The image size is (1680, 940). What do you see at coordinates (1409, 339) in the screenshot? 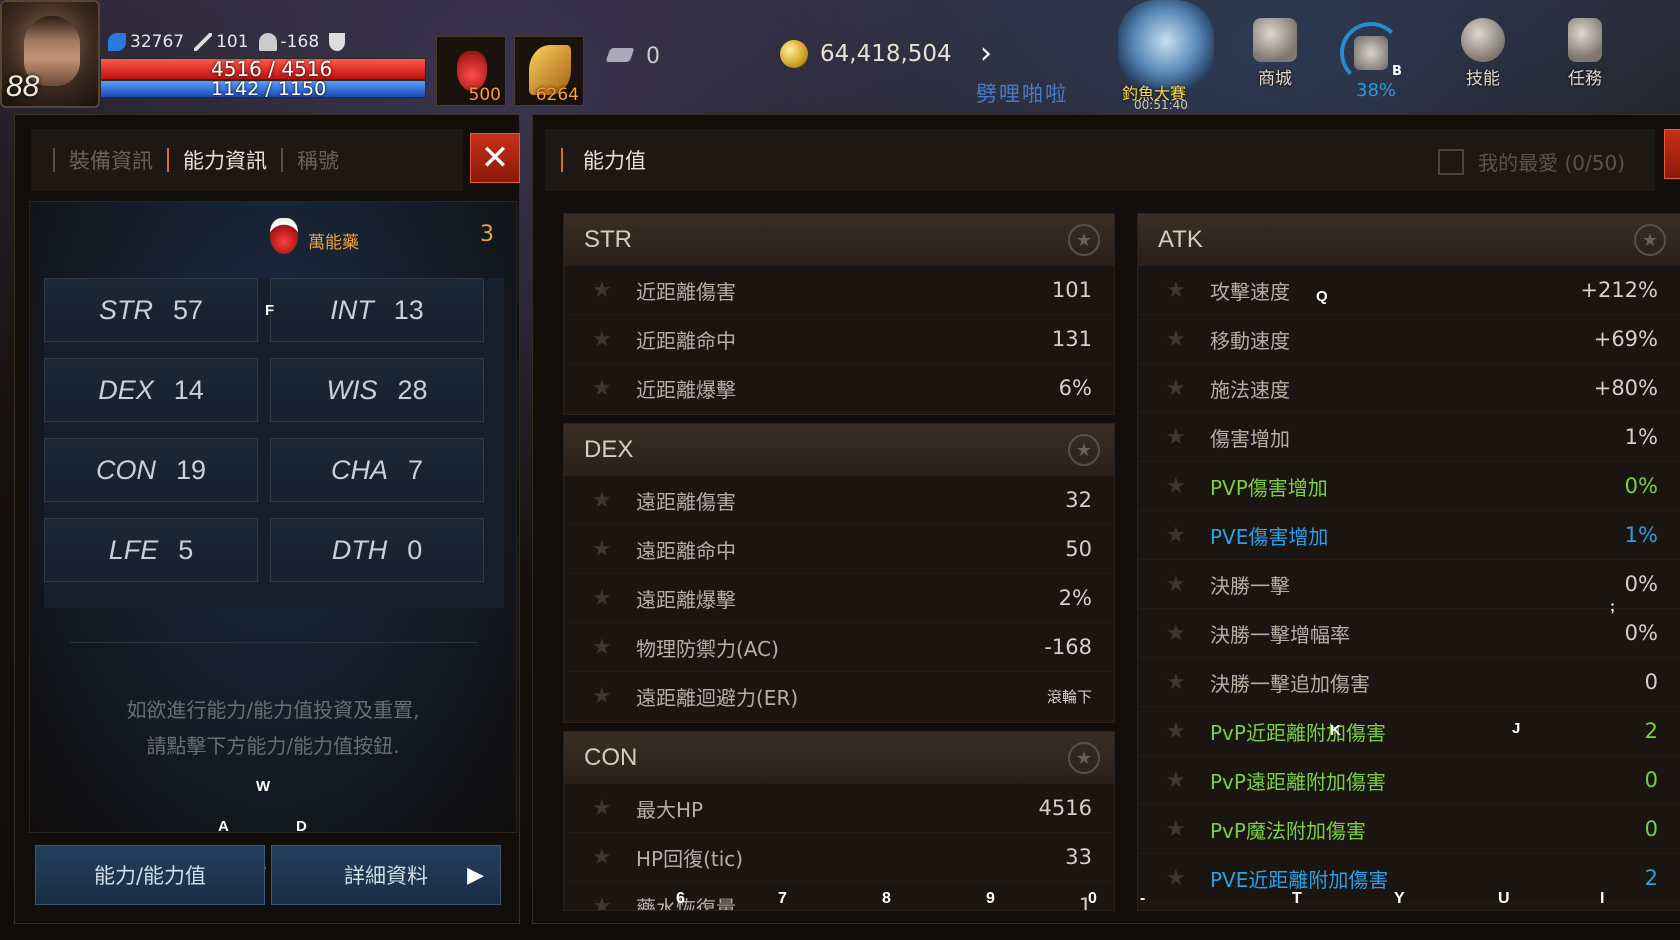
I see `stat-row: ★ 移動速度 +69%` at bounding box center [1409, 339].